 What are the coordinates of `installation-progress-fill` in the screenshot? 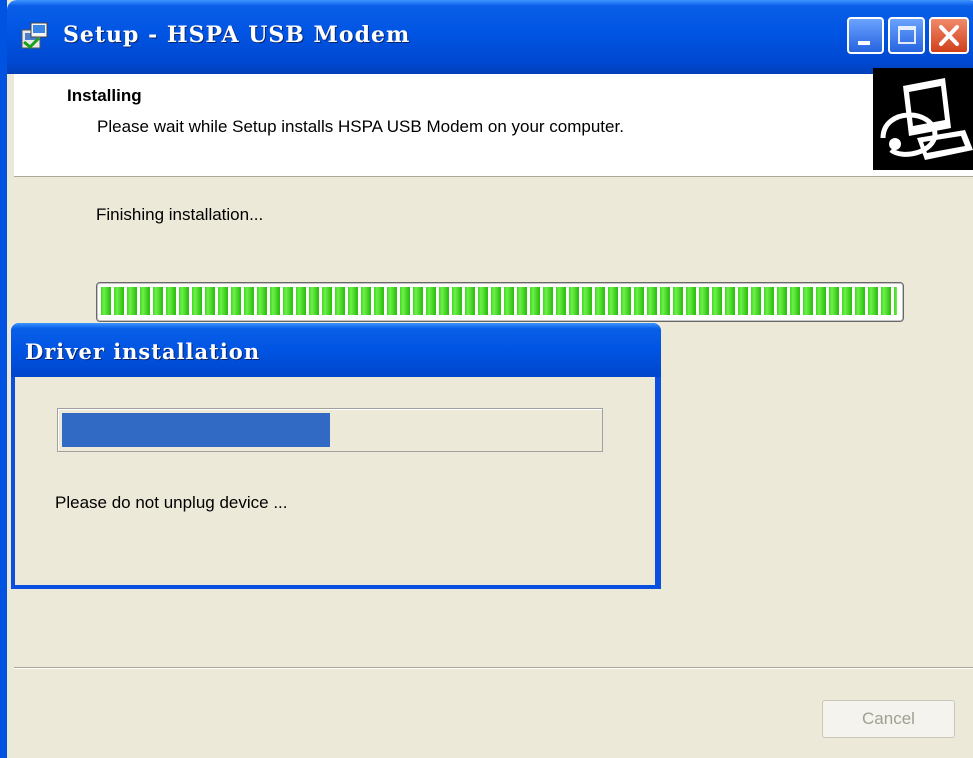 It's located at (499, 301).